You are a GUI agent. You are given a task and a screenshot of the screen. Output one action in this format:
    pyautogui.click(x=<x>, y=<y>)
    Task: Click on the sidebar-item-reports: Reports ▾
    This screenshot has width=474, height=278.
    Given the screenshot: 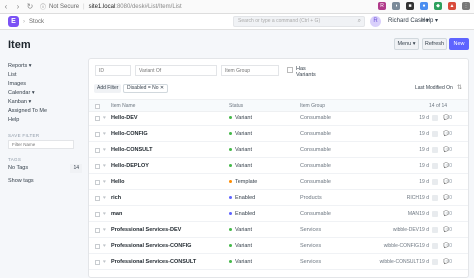 What is the action you would take?
    pyautogui.click(x=45, y=66)
    